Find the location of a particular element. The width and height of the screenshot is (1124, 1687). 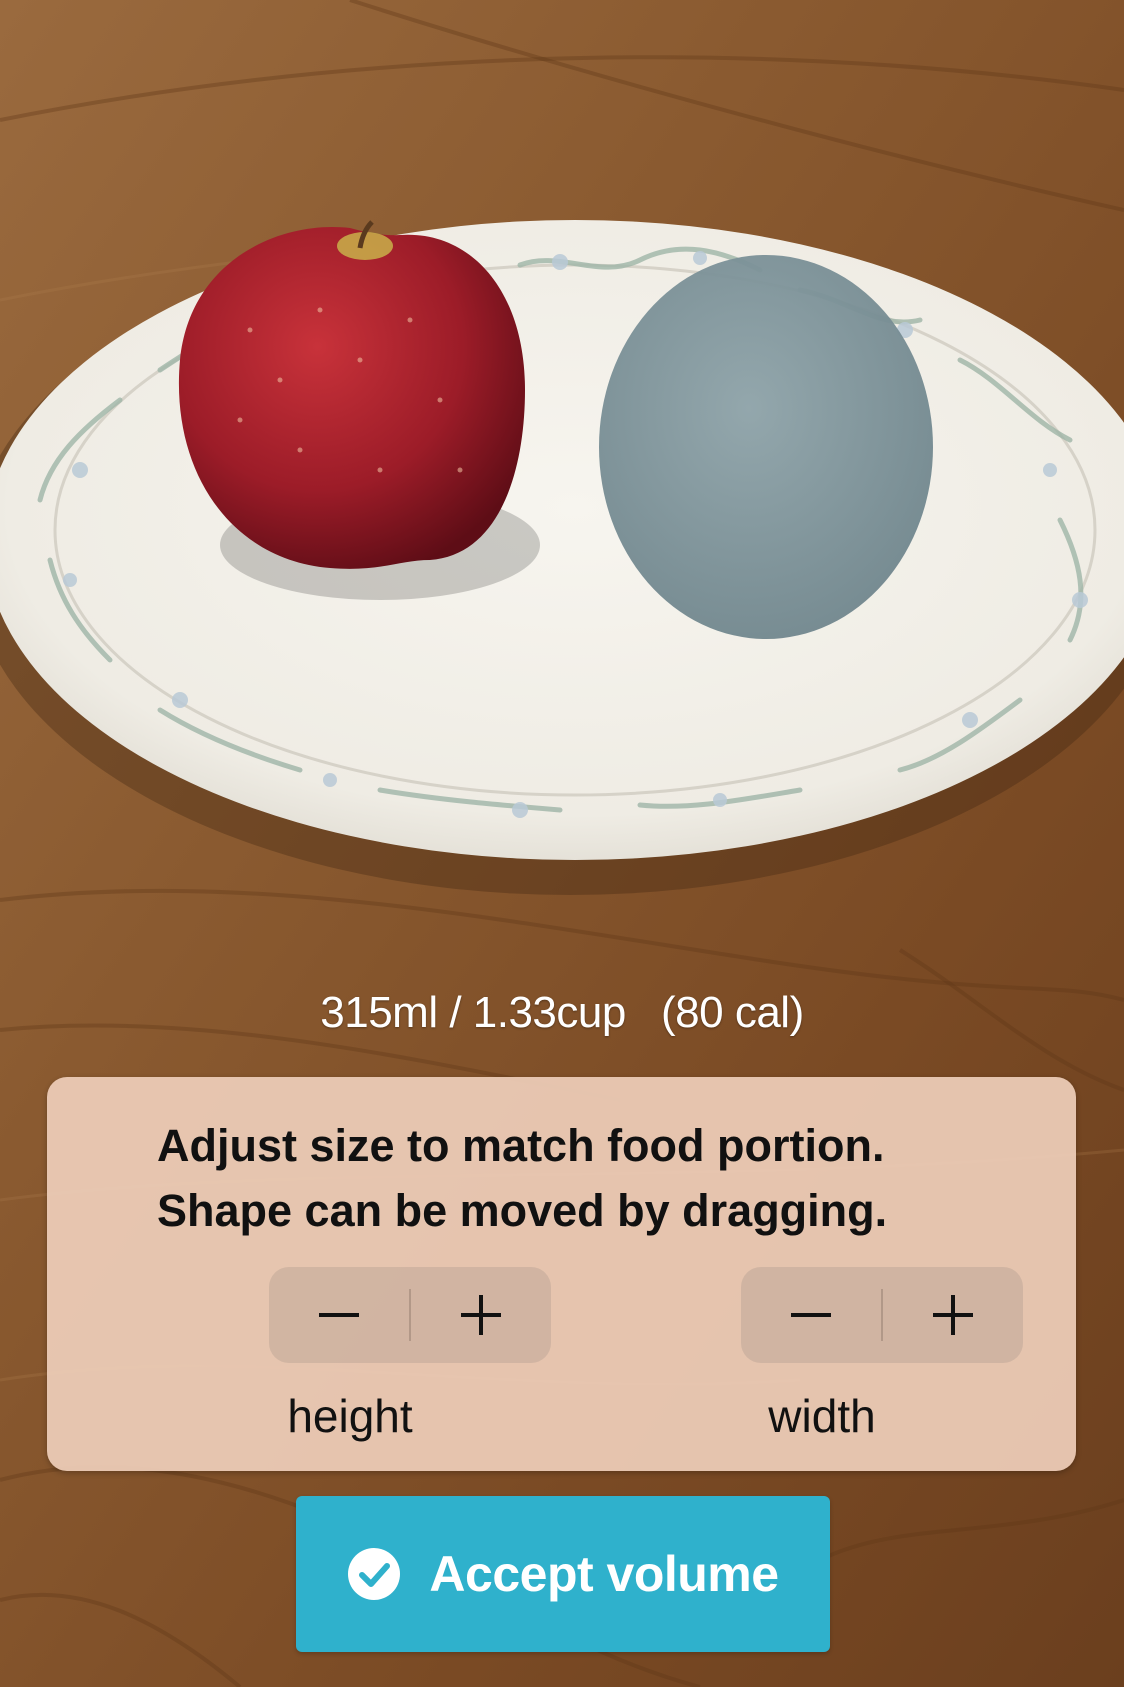

width-decrement-button is located at coordinates (811, 1315).